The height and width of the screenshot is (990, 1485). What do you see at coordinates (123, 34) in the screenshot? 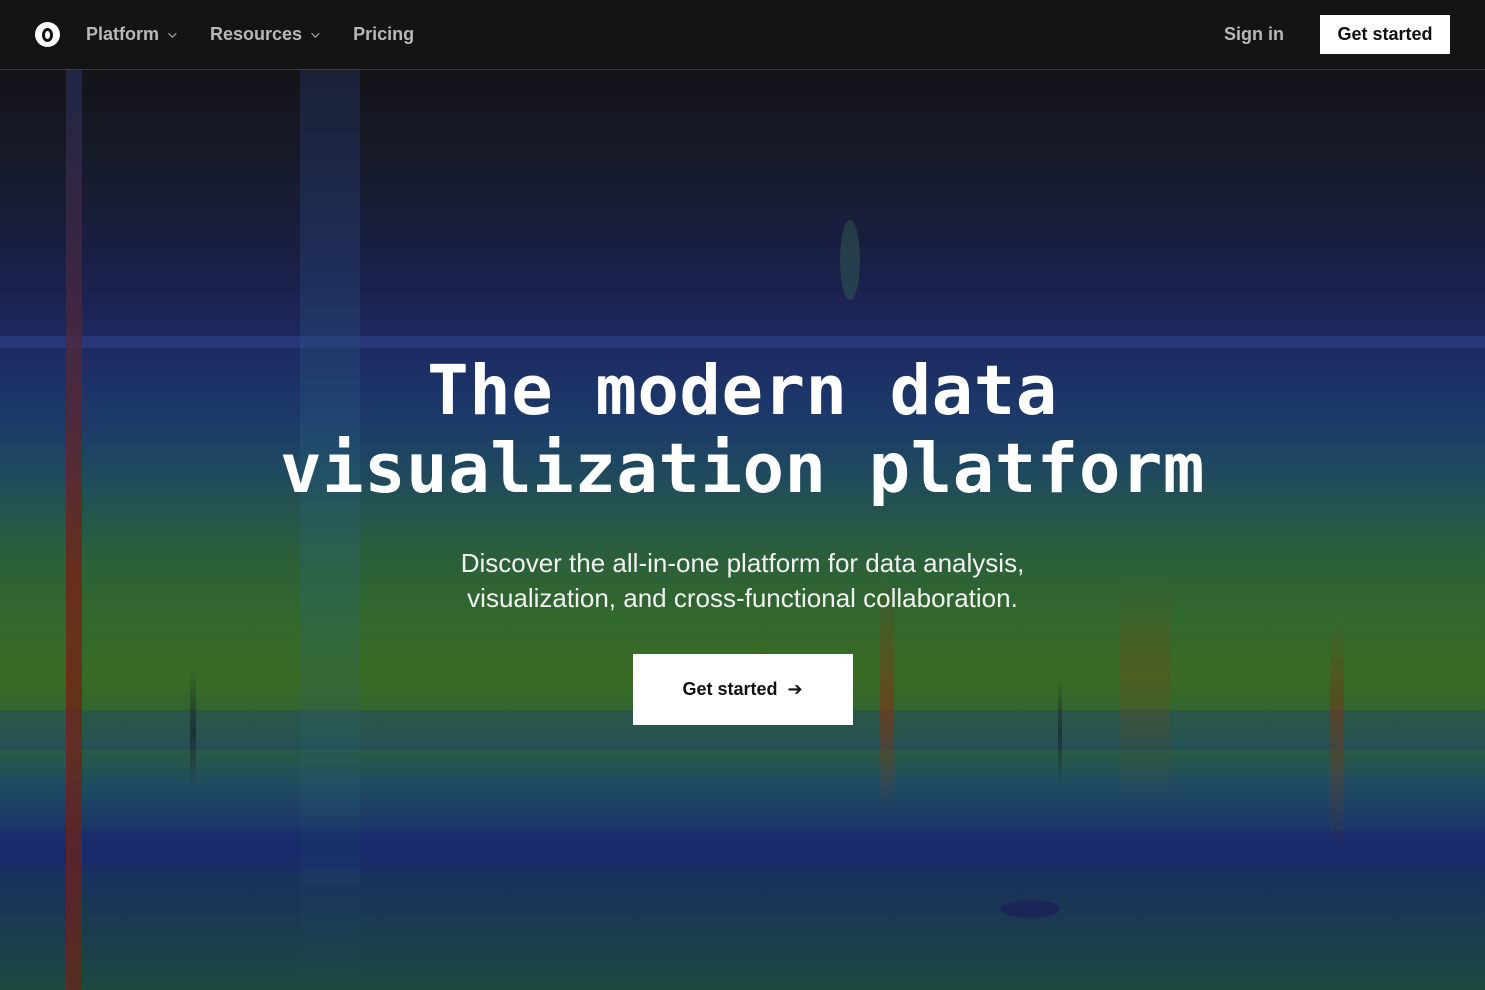
I see `nav-item-label: Platform` at bounding box center [123, 34].